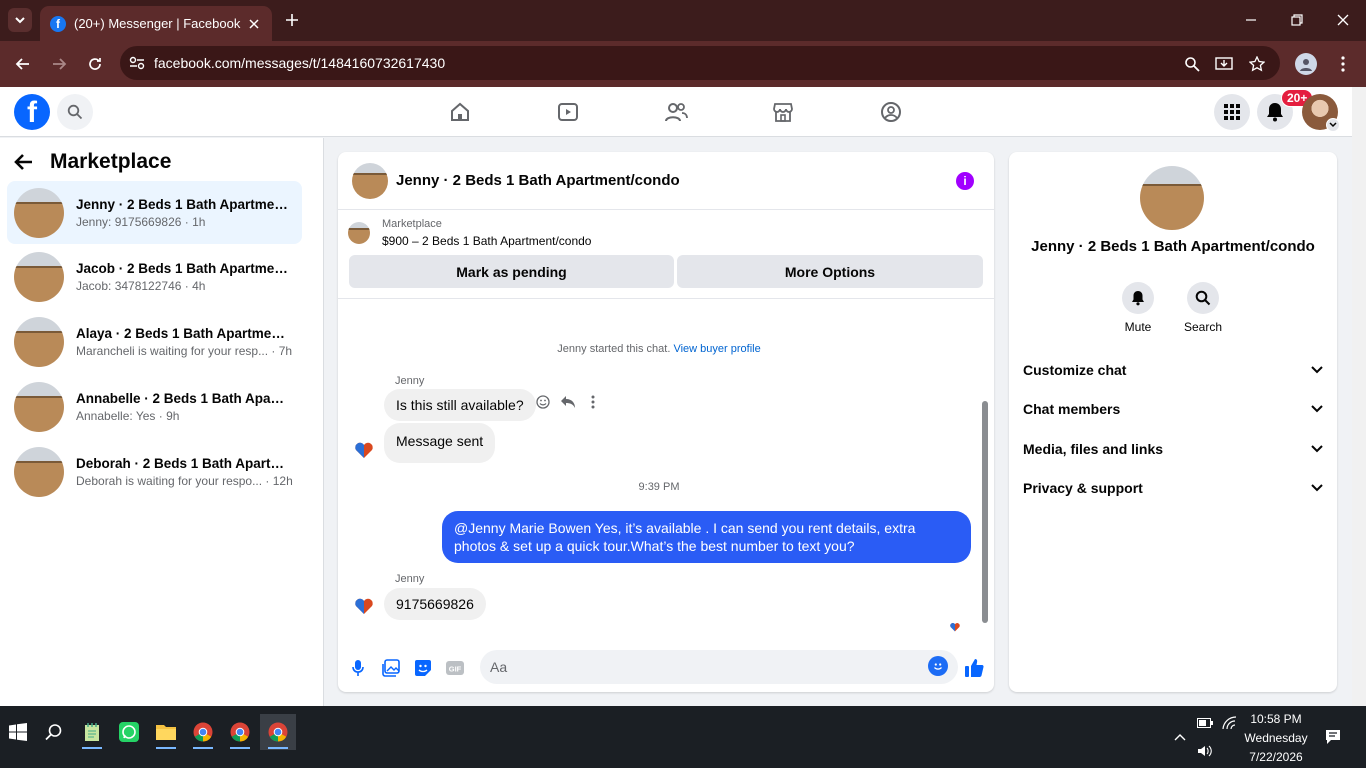 Image resolution: width=1366 pixels, height=768 pixels. What do you see at coordinates (1343, 20) in the screenshot?
I see `close-window-button` at bounding box center [1343, 20].